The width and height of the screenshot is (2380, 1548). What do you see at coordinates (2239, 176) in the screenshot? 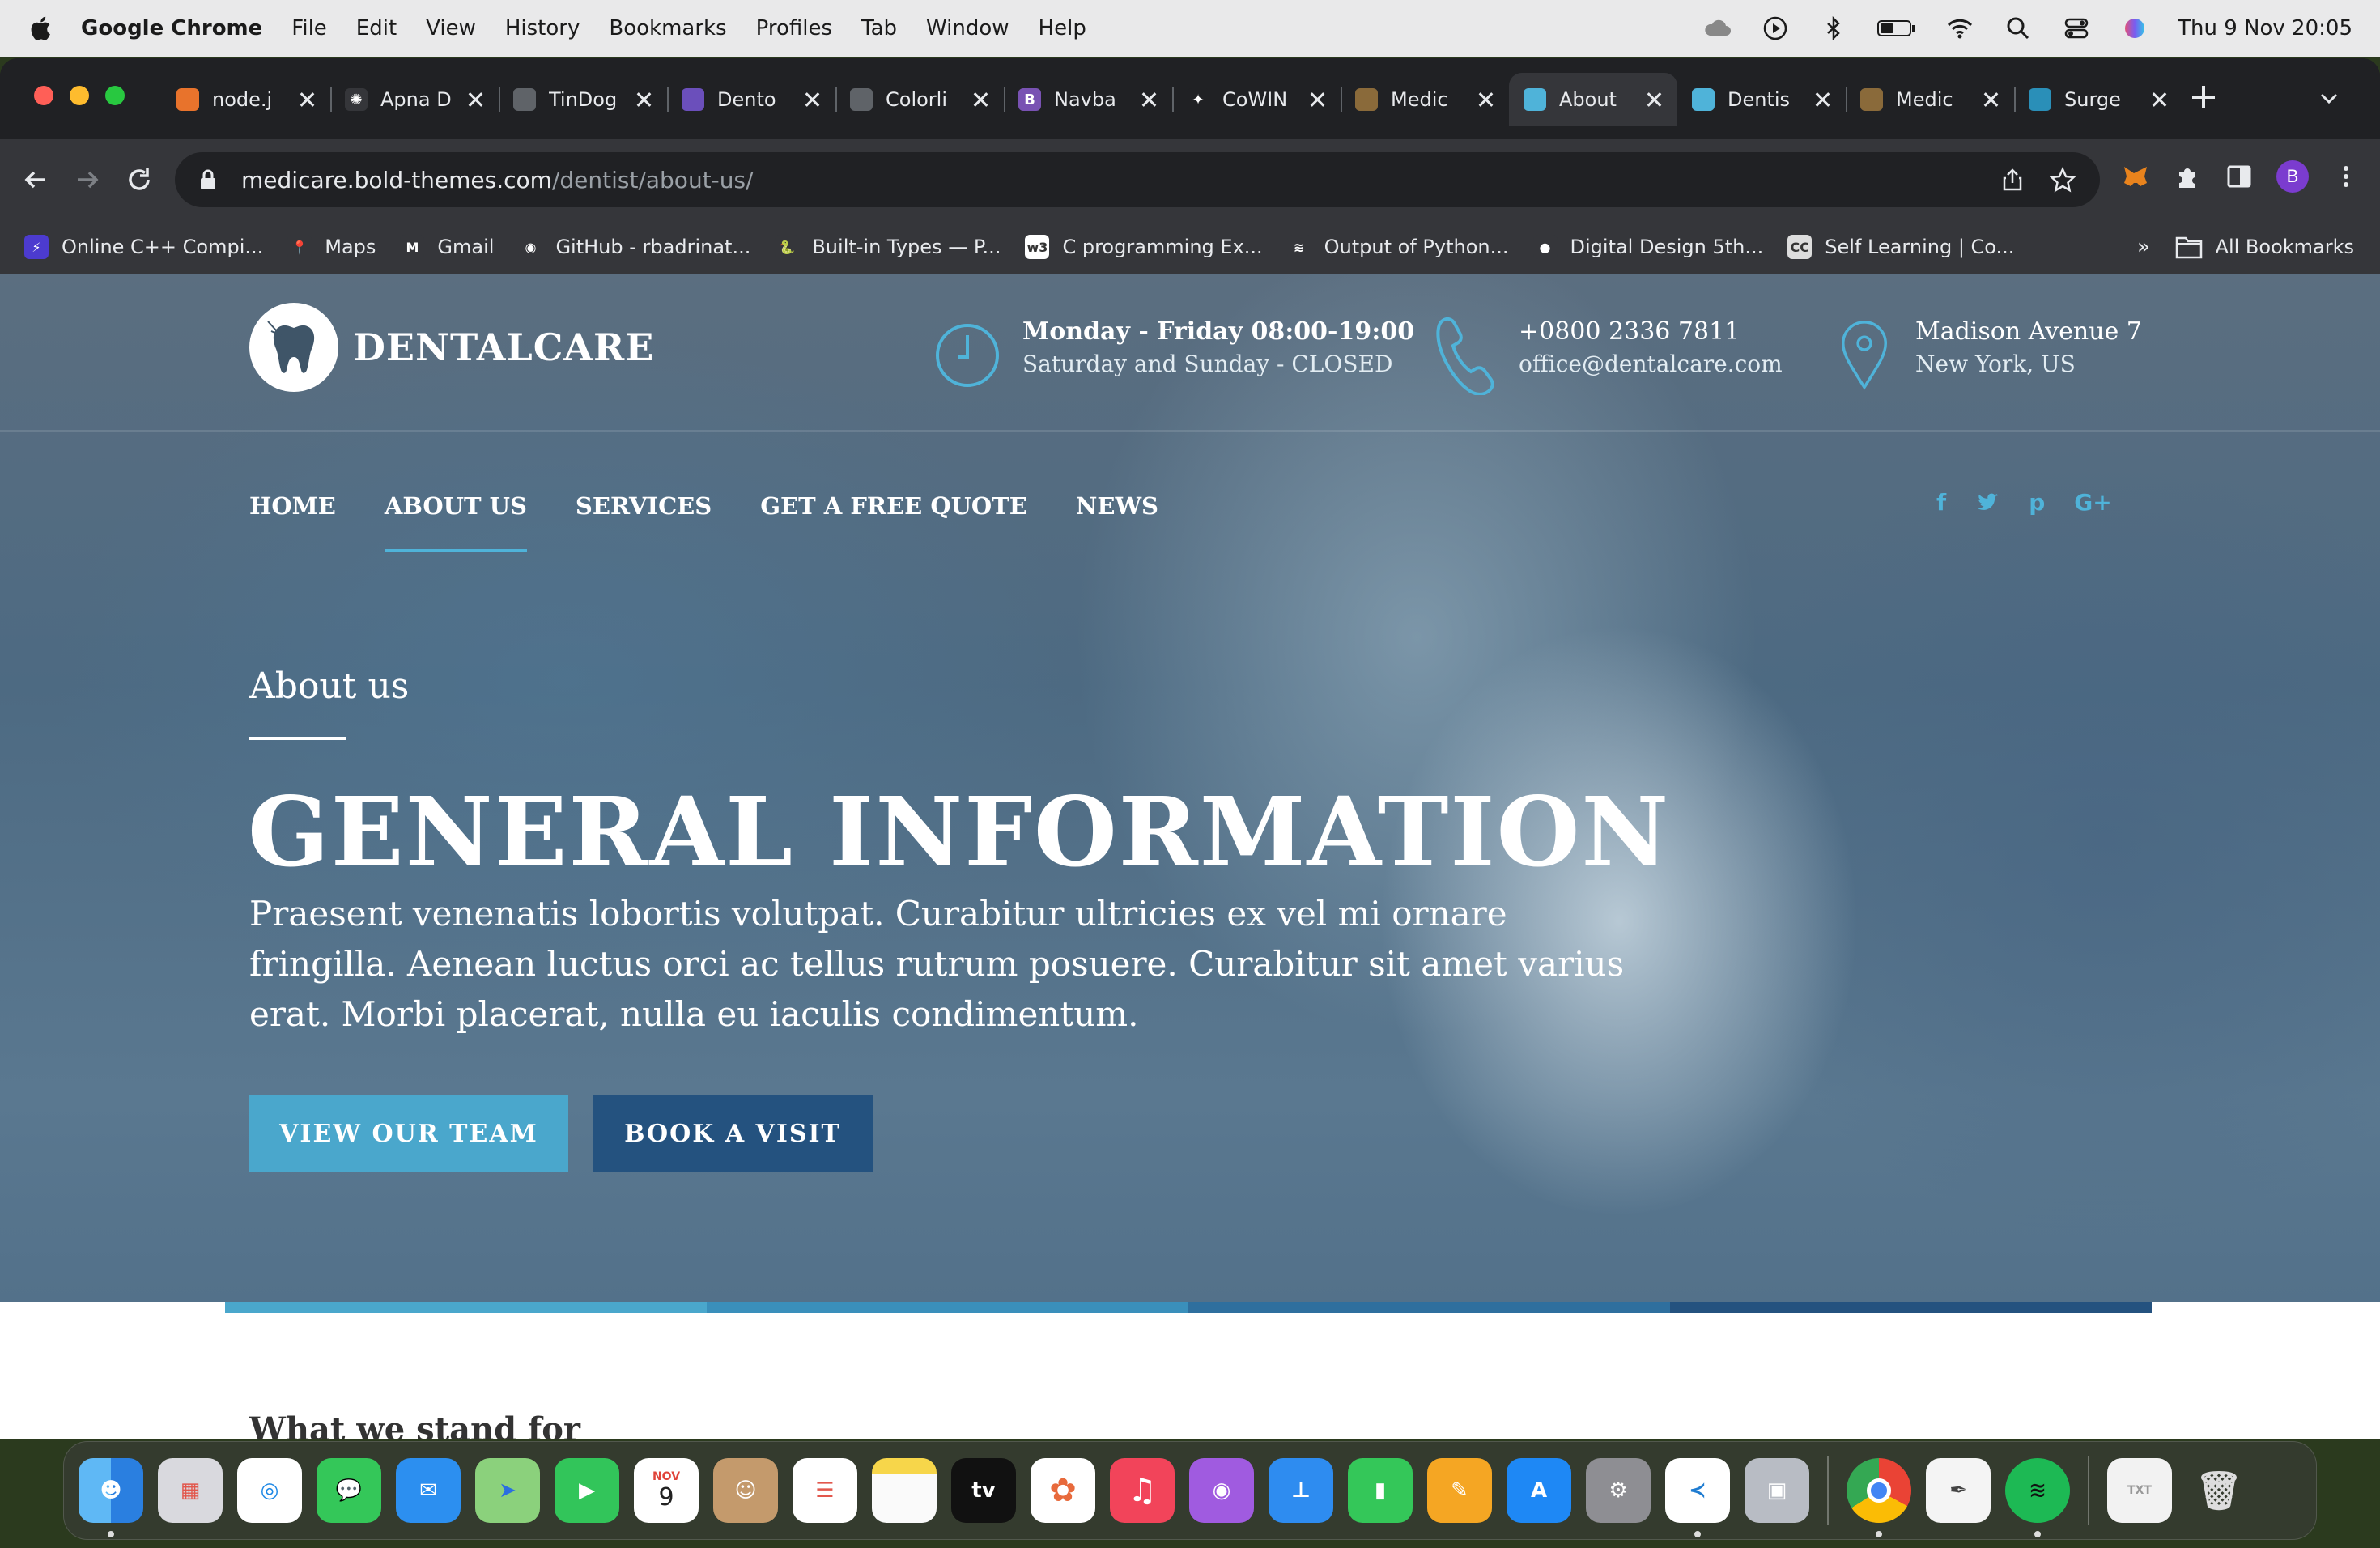
I see `side-panel-icon` at bounding box center [2239, 176].